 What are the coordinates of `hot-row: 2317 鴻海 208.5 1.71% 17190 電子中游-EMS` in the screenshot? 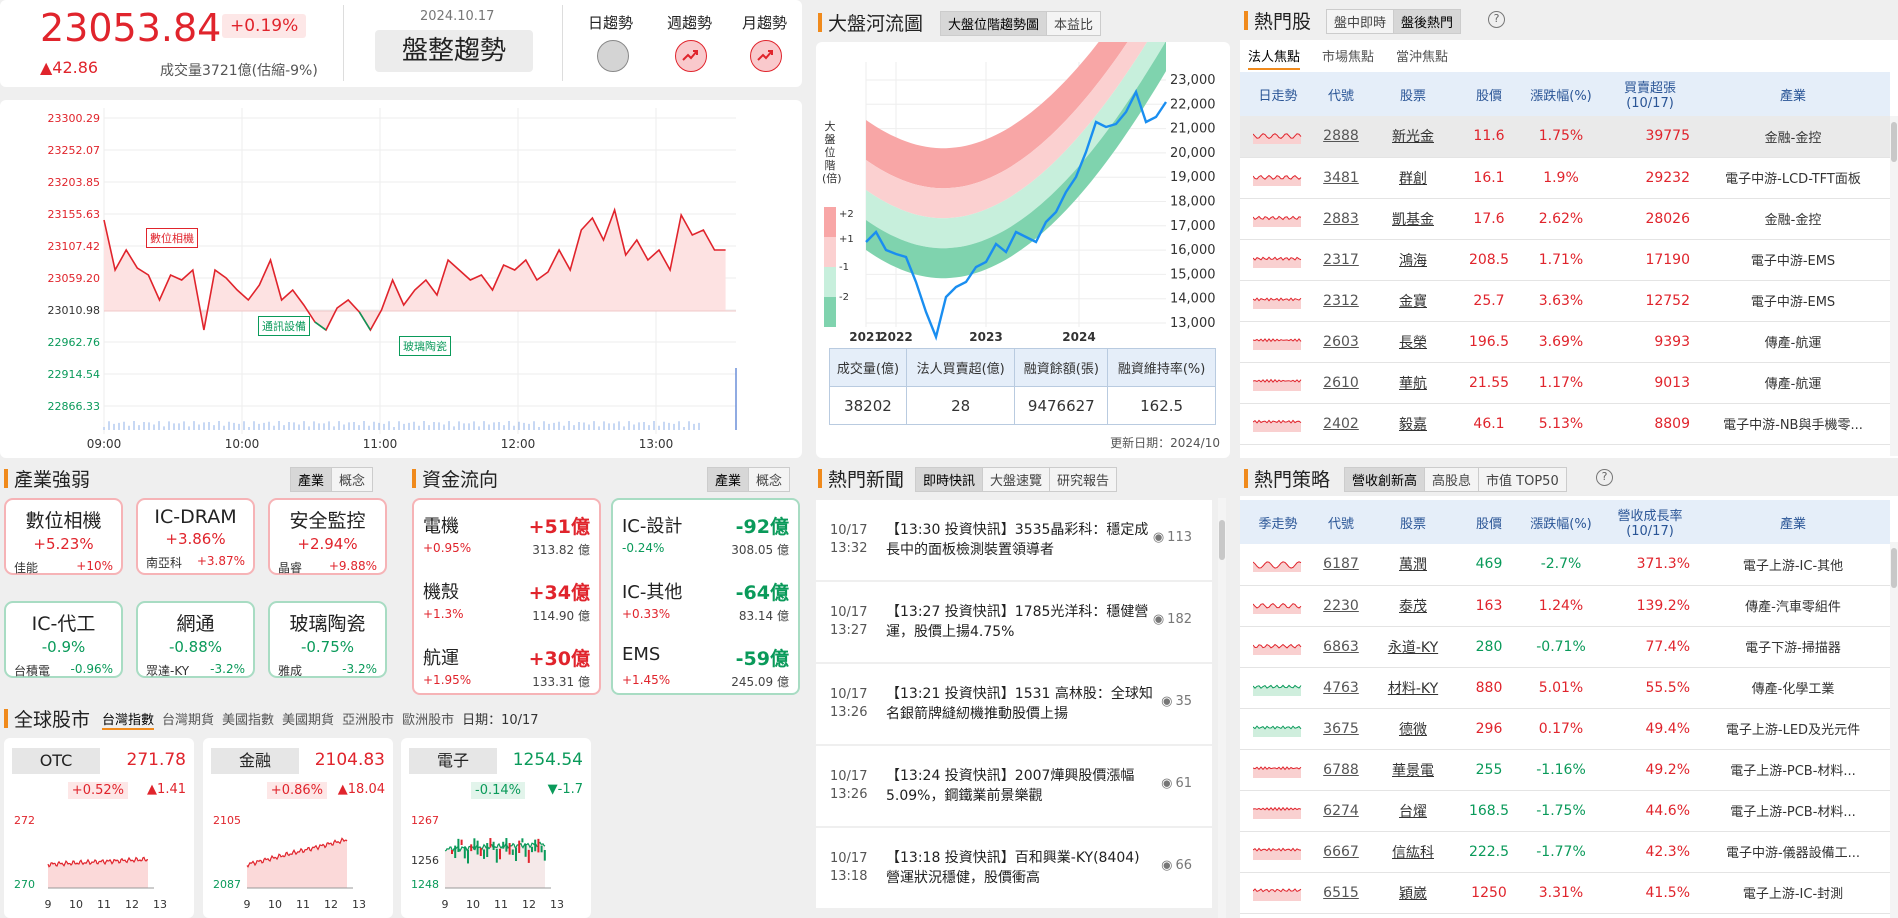 It's located at (1565, 260).